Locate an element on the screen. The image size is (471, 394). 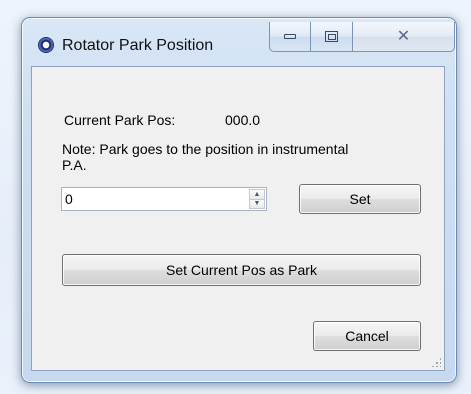
maximize-button is located at coordinates (332, 37).